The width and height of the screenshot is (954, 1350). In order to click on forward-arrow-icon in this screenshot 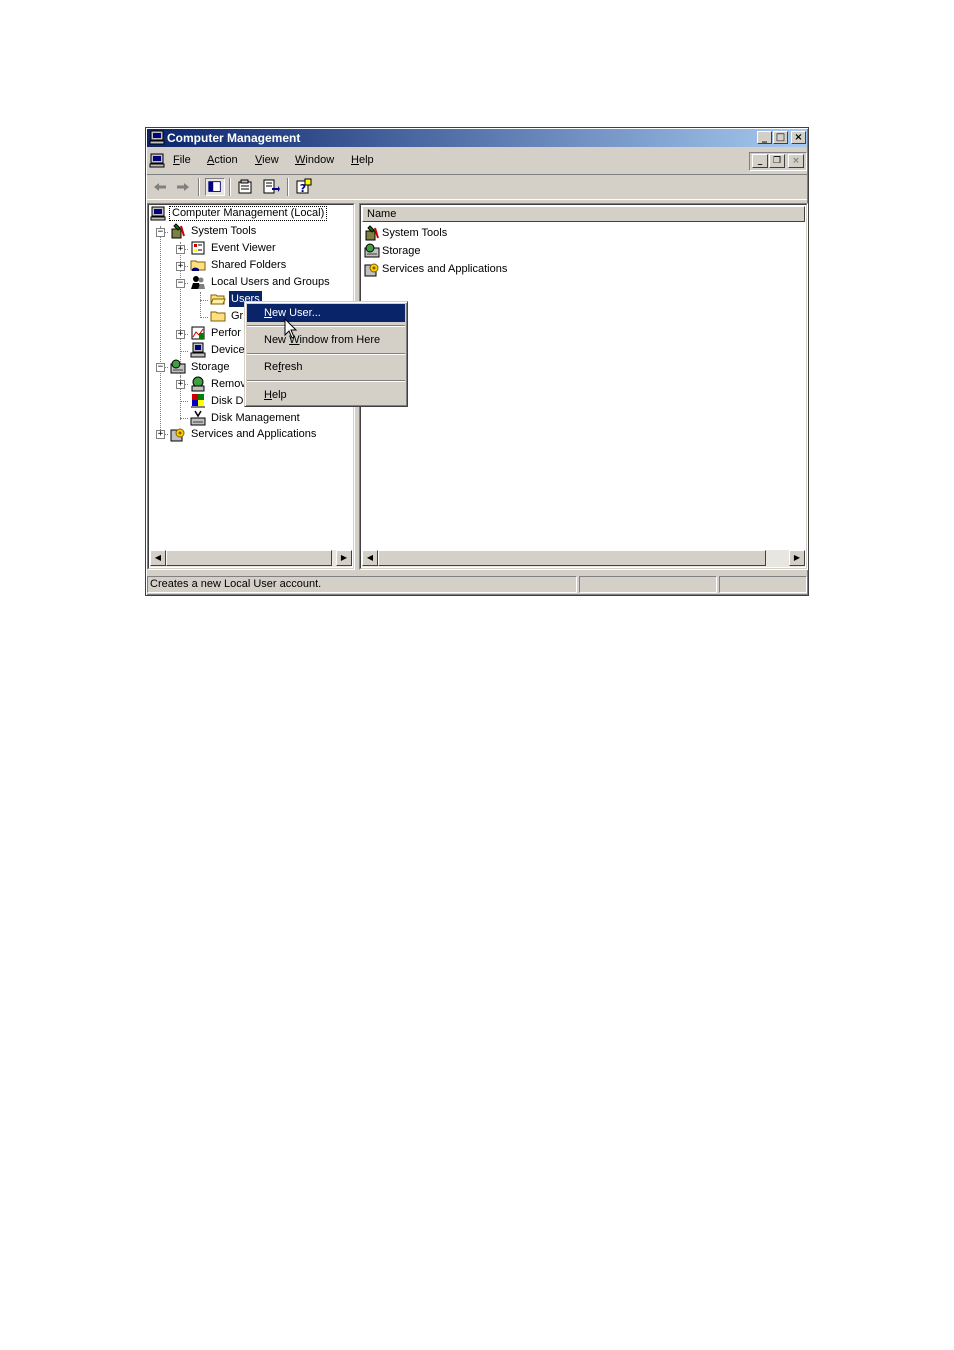, I will do `click(183, 187)`.